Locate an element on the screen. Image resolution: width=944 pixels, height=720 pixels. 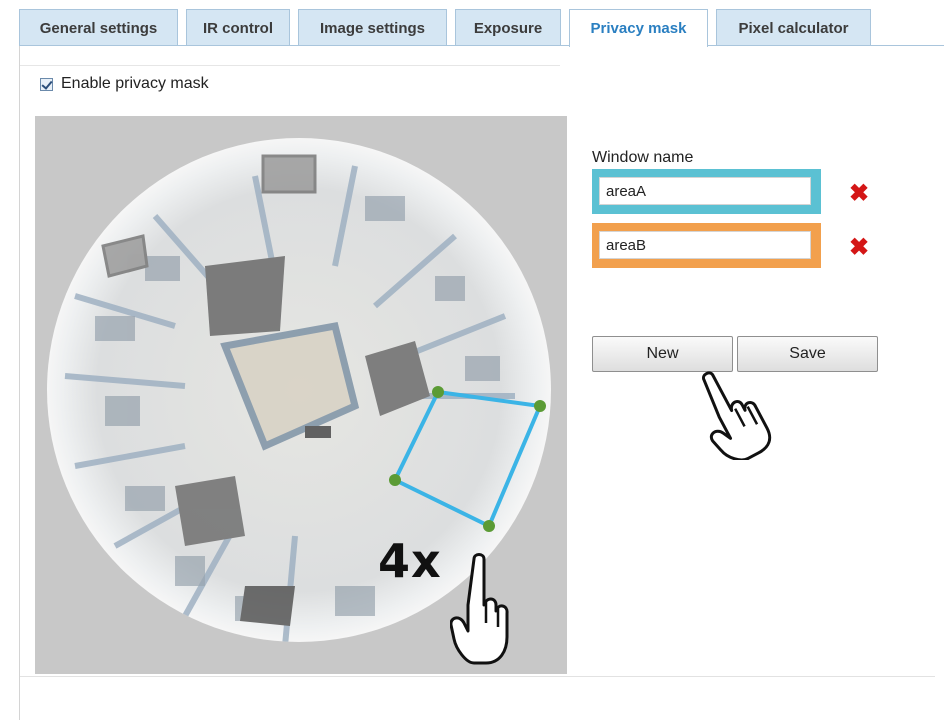
tab-general-settings: General settings is located at coordinates (98, 27).